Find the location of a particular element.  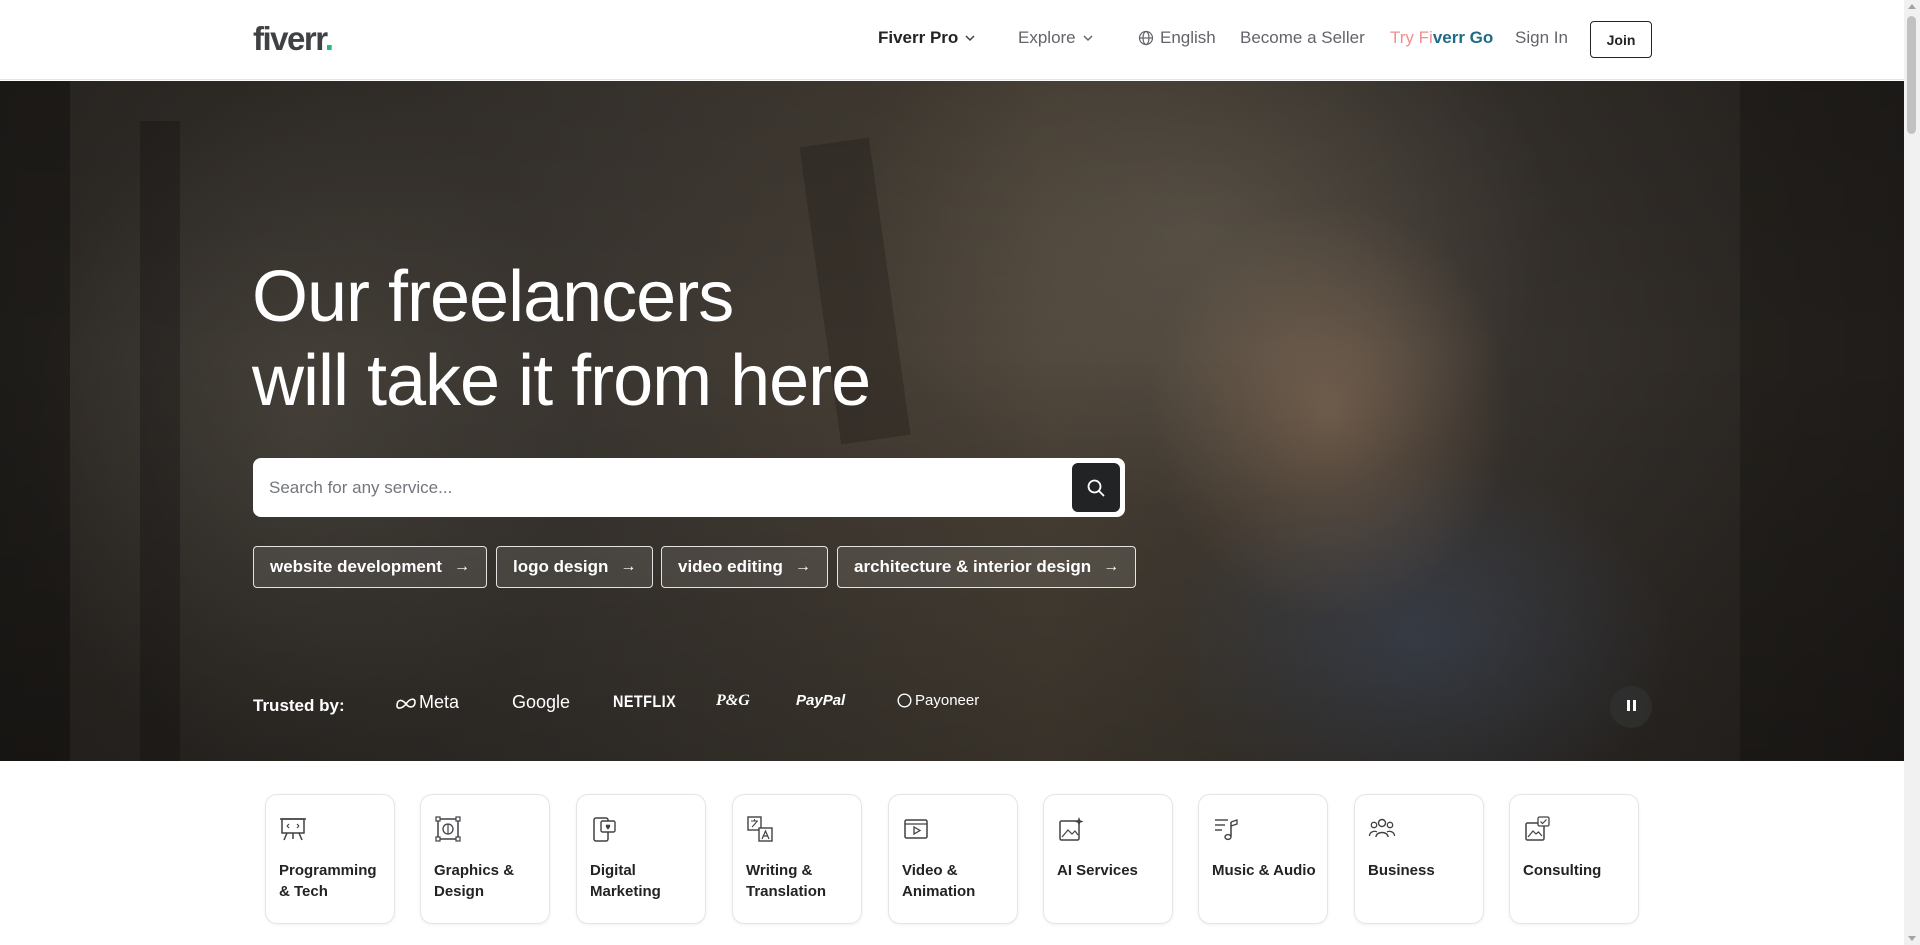

nav-explore-label: Explore is located at coordinates (1047, 38).